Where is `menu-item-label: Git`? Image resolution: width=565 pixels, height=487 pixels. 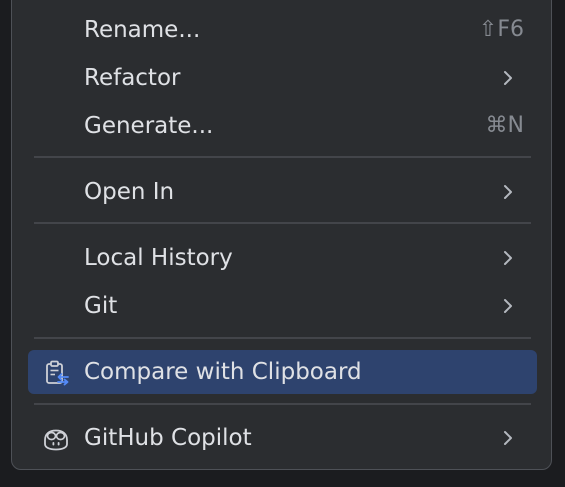 menu-item-label: Git is located at coordinates (101, 306).